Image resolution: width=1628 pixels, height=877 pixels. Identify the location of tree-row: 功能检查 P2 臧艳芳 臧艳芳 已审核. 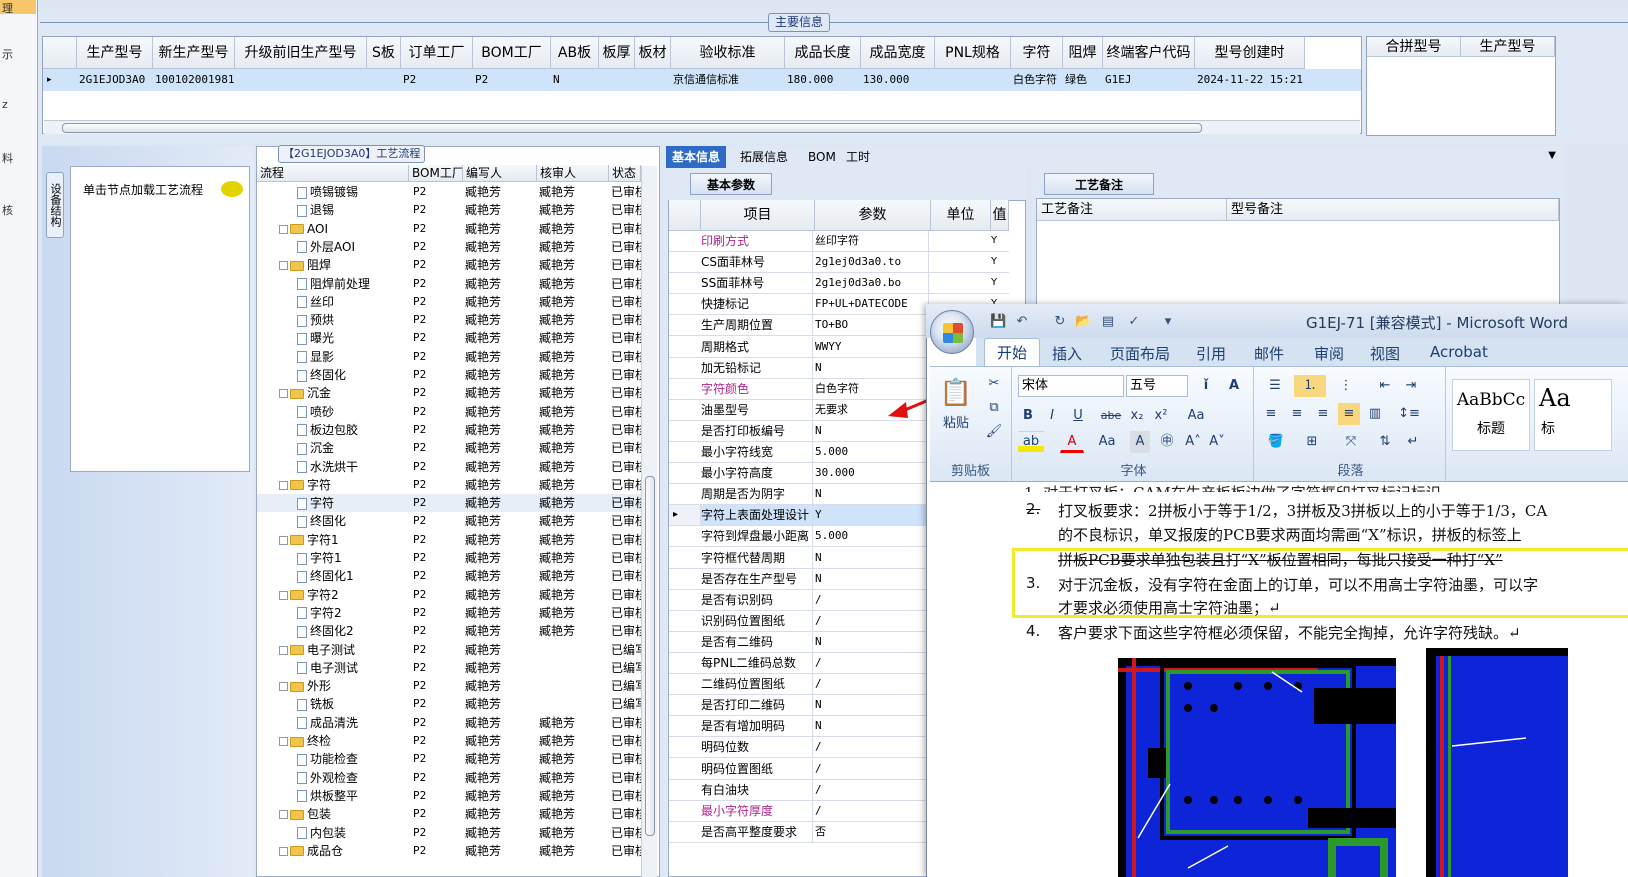
(453, 759).